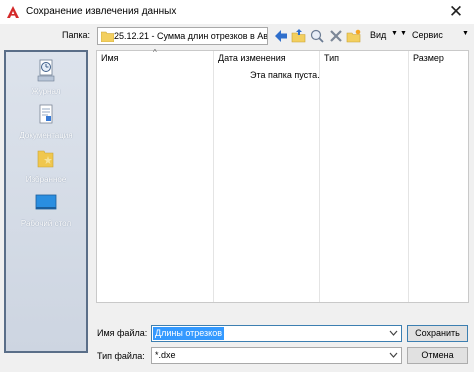 This screenshot has width=474, height=372. What do you see at coordinates (189, 333) in the screenshot?
I see `filename-value: Длины отрезков` at bounding box center [189, 333].